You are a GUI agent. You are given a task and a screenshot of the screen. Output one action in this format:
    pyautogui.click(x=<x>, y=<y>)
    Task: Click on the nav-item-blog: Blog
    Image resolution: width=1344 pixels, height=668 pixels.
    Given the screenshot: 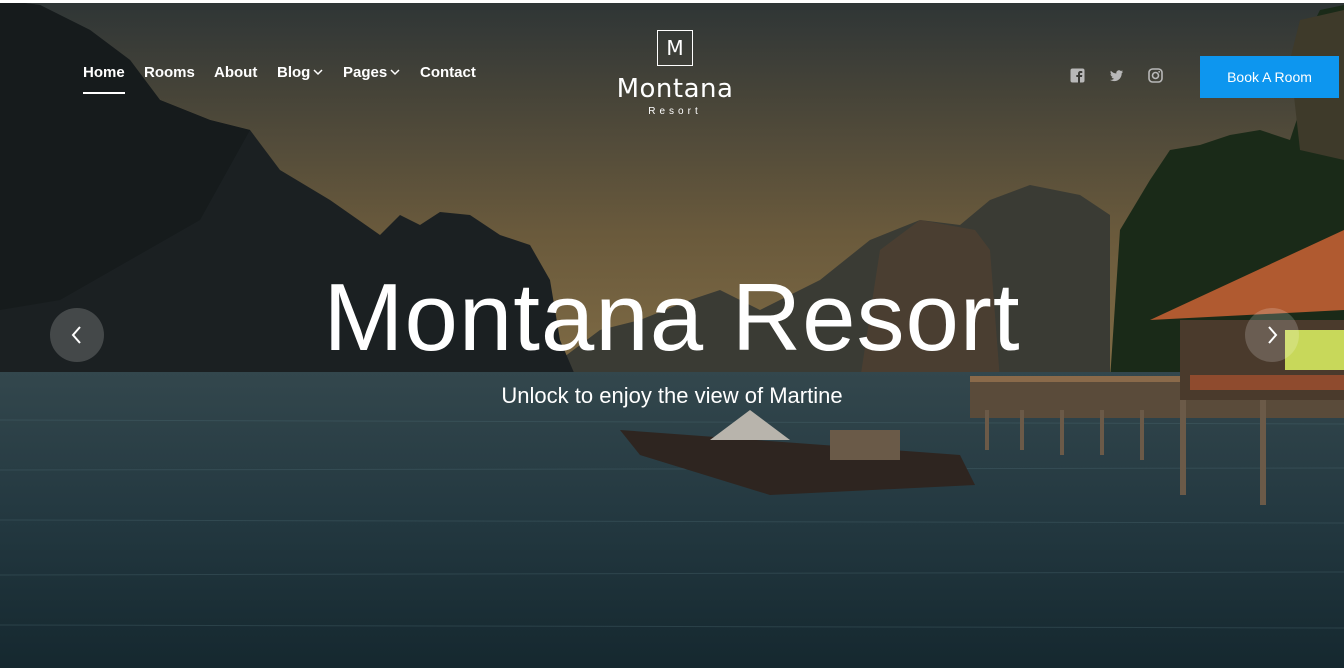 What is the action you would take?
    pyautogui.click(x=310, y=72)
    